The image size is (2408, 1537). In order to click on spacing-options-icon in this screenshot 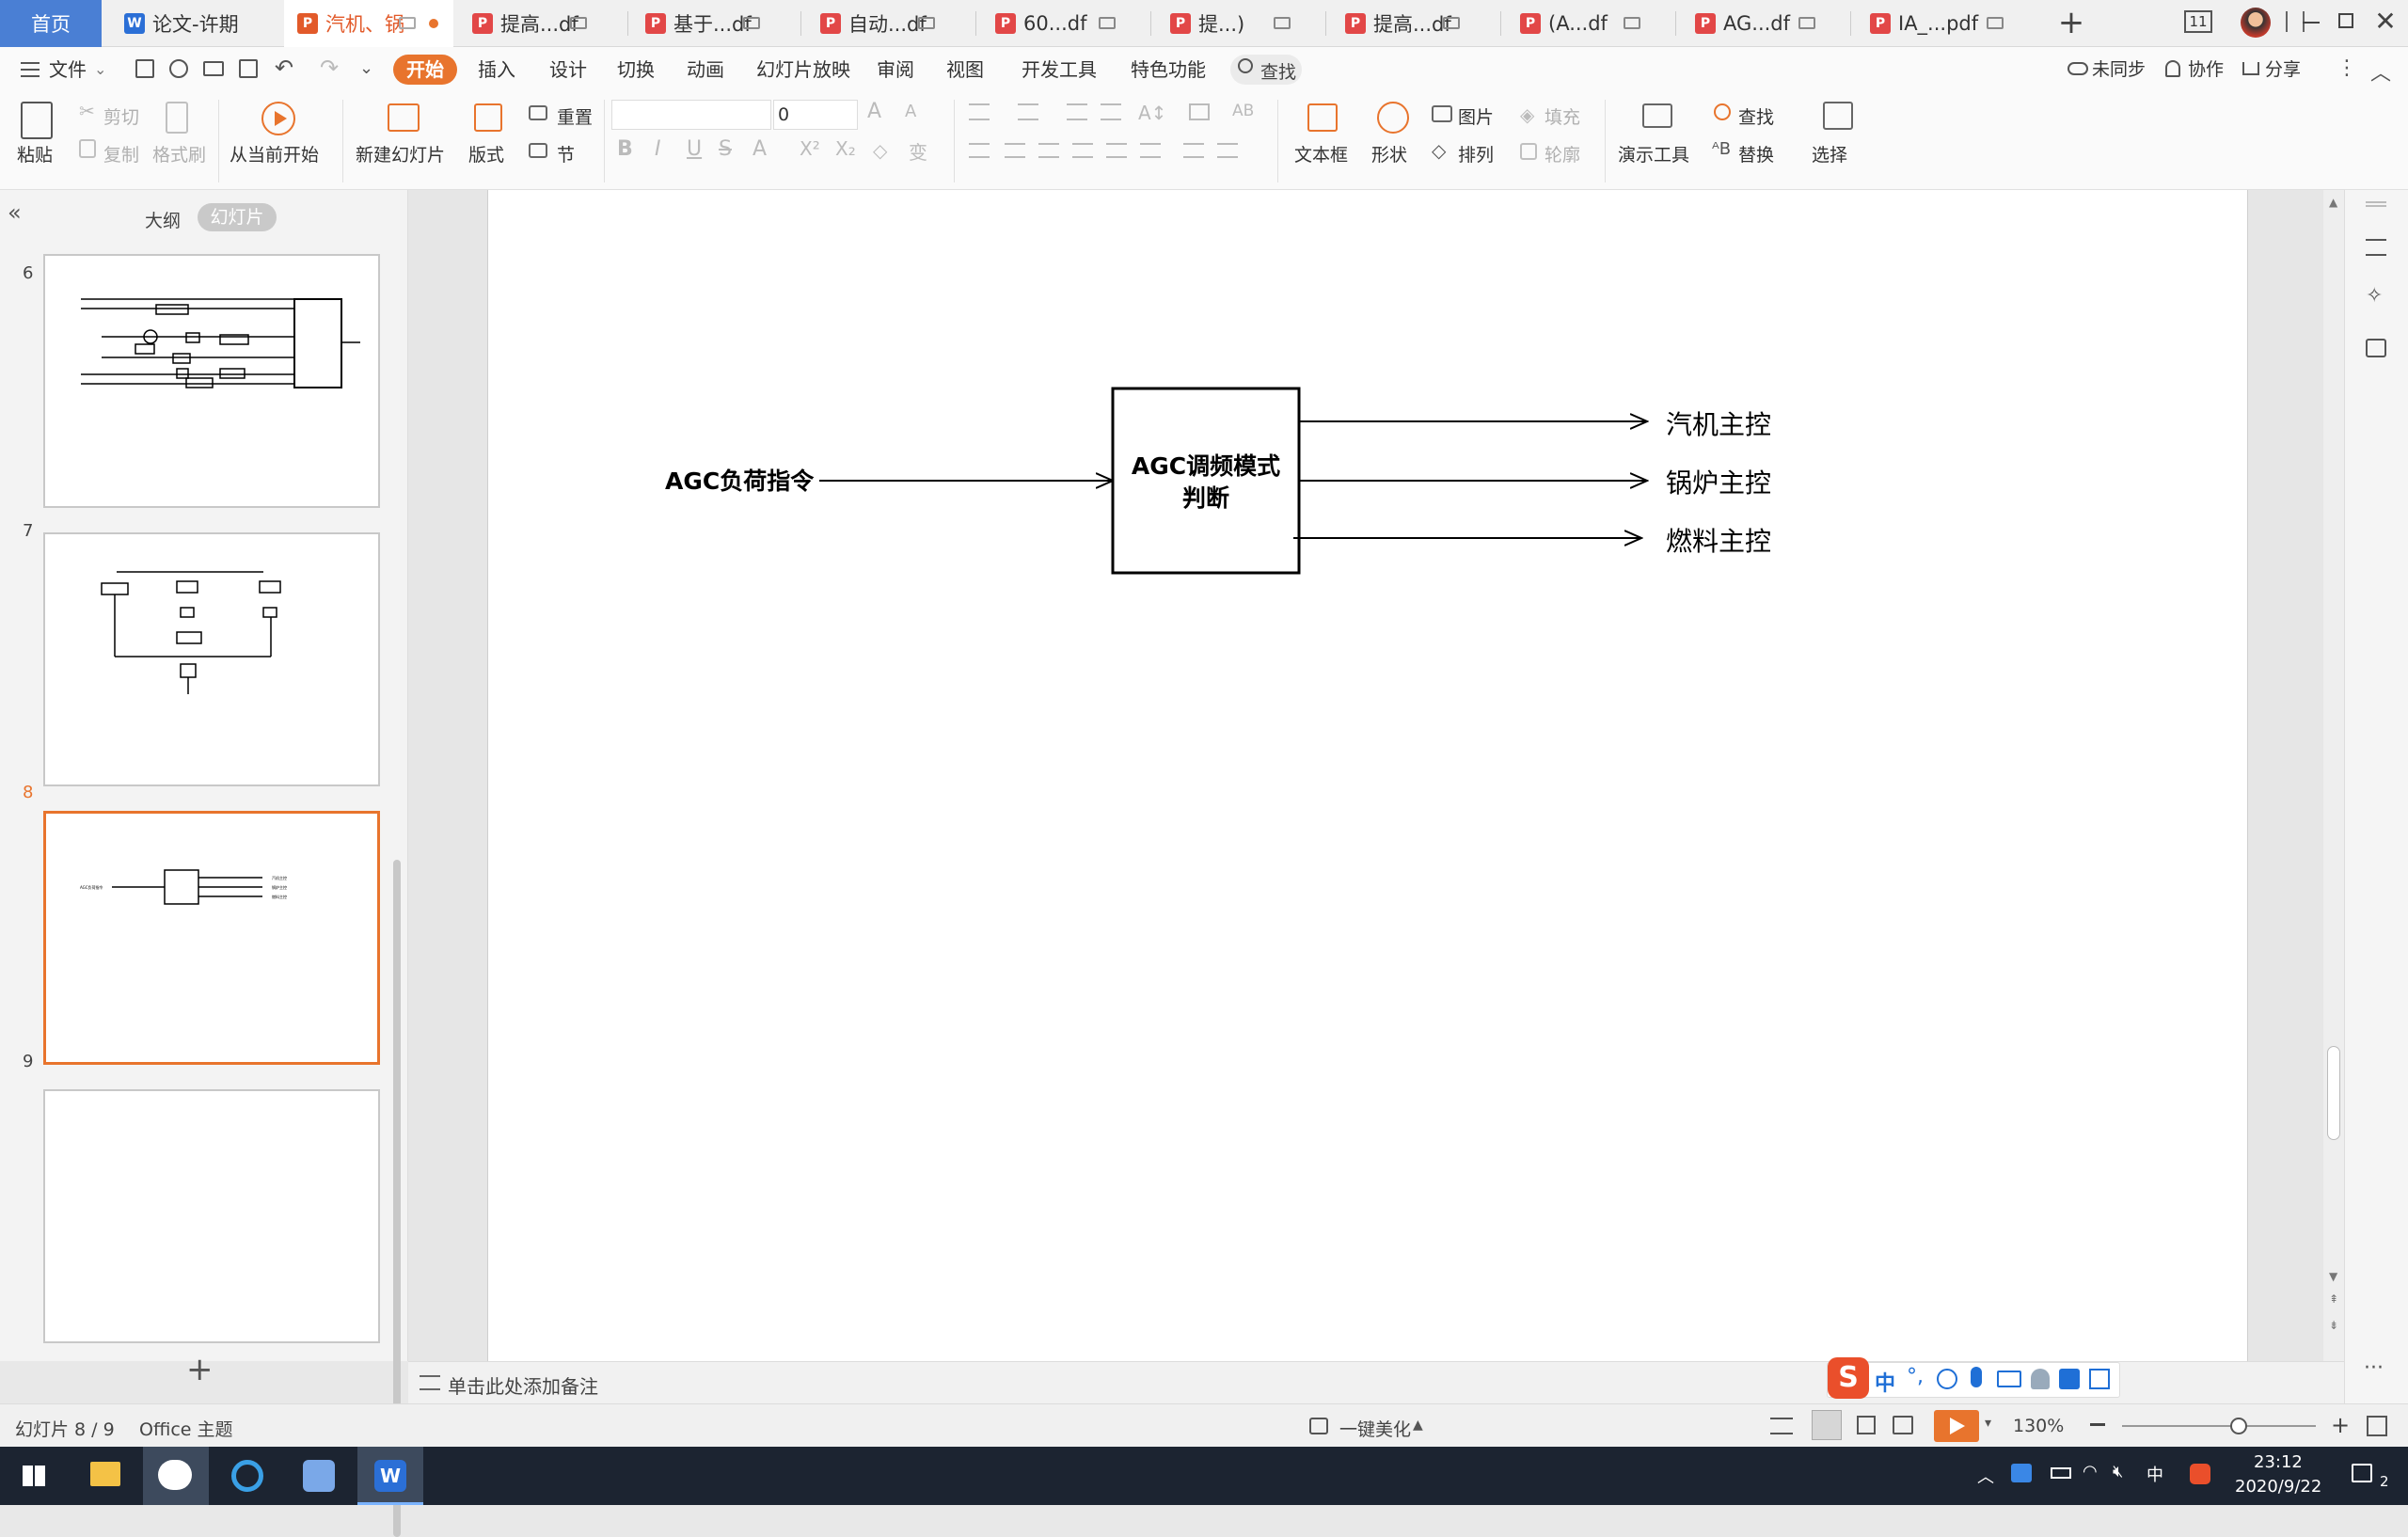, I will do `click(1227, 150)`.